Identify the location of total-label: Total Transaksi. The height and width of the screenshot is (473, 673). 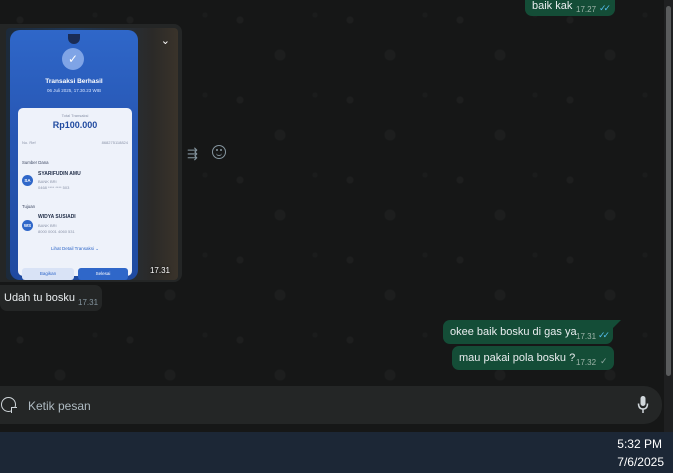
(75, 115).